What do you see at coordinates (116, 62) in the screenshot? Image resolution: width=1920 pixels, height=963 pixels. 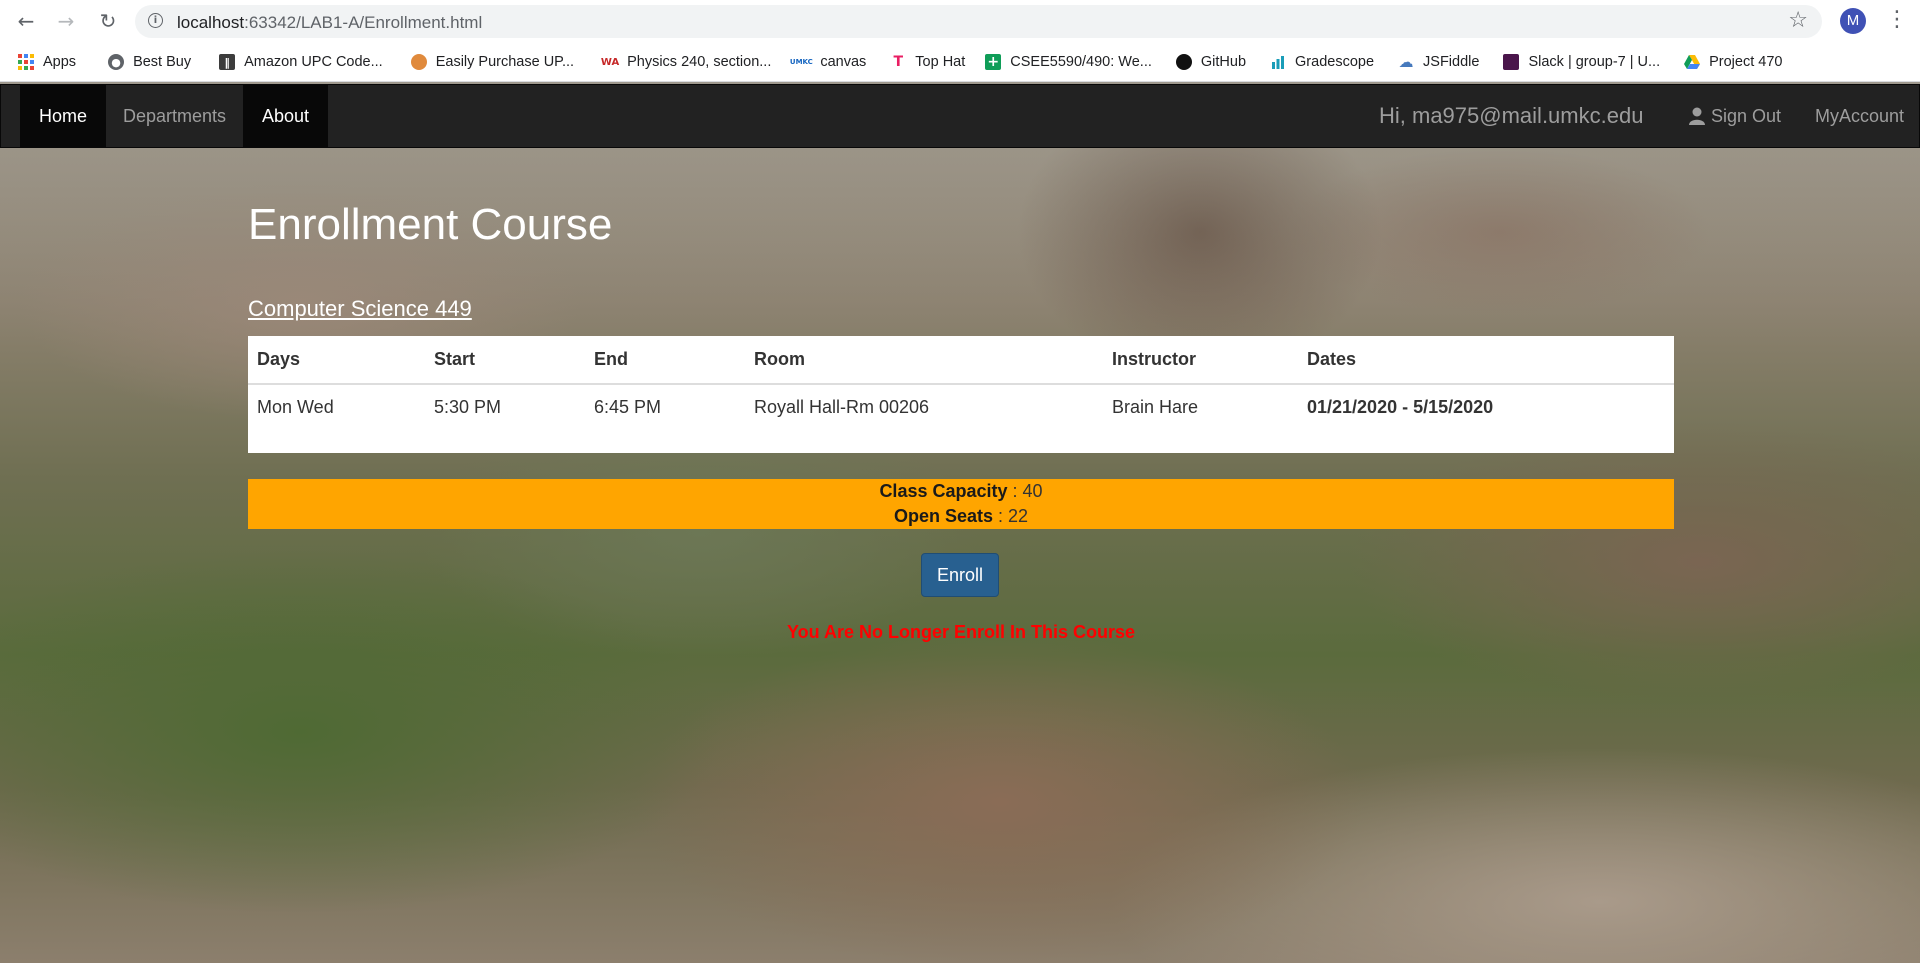 I see `globe-icon: ●` at bounding box center [116, 62].